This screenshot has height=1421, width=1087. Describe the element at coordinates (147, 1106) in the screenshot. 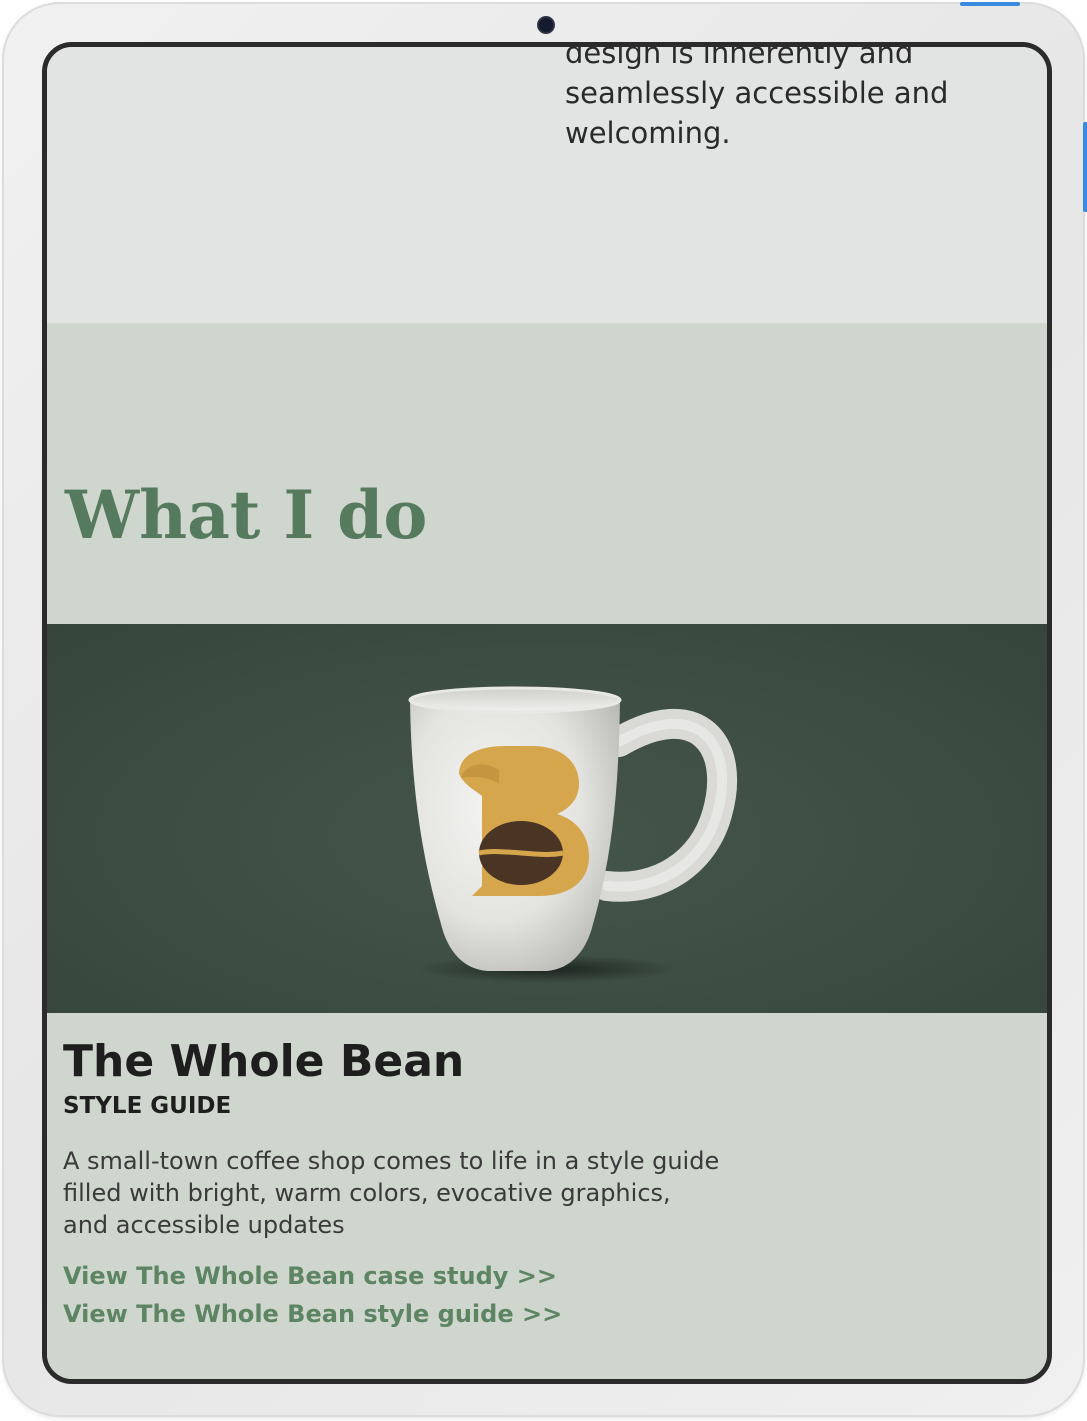

I see `project-subtitle: STYLE GUIDE` at that location.